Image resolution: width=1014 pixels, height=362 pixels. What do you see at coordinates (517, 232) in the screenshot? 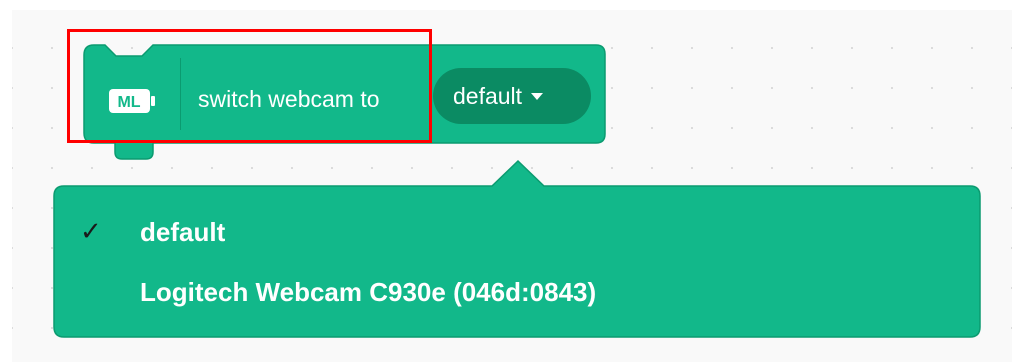
I see `menu-item-default: ✓ default` at bounding box center [517, 232].